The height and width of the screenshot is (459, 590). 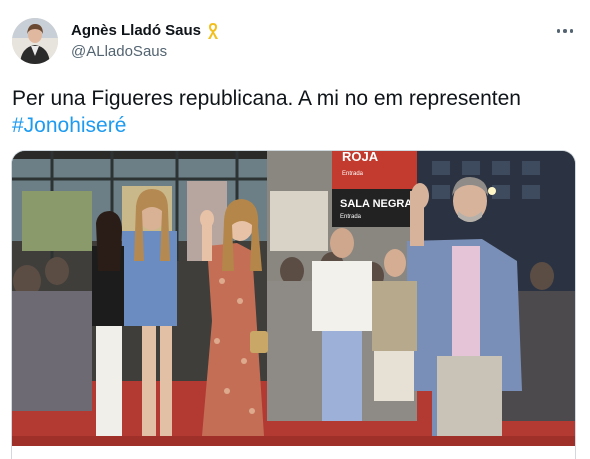 I want to click on bottom-sign-text: SALA NEGRA, so click(x=376, y=204).